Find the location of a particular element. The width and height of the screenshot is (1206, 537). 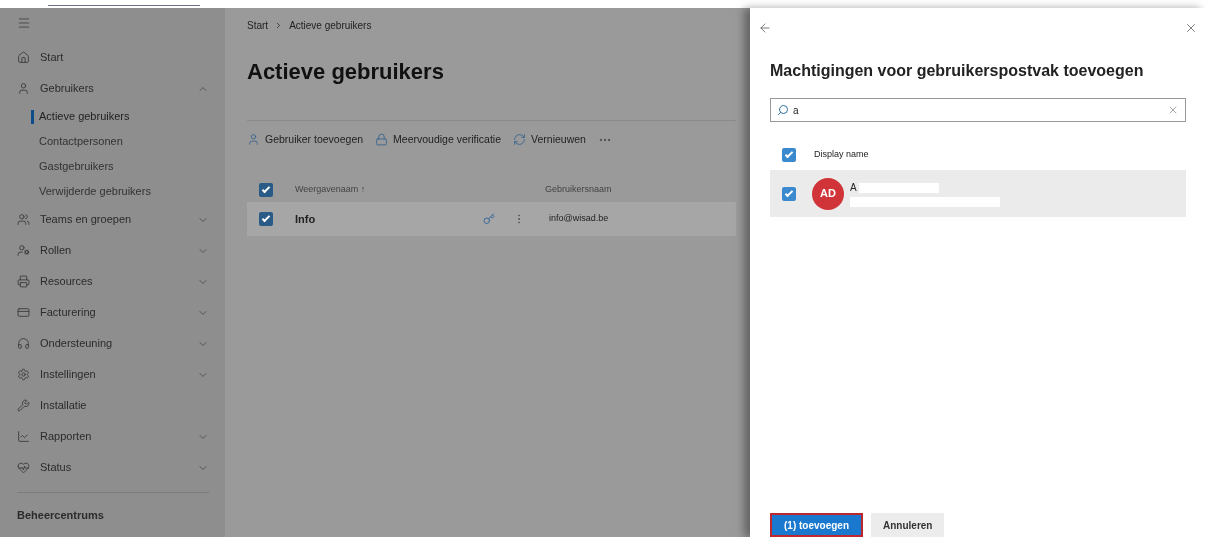

nav-item: Ondersteuning is located at coordinates (113, 343).